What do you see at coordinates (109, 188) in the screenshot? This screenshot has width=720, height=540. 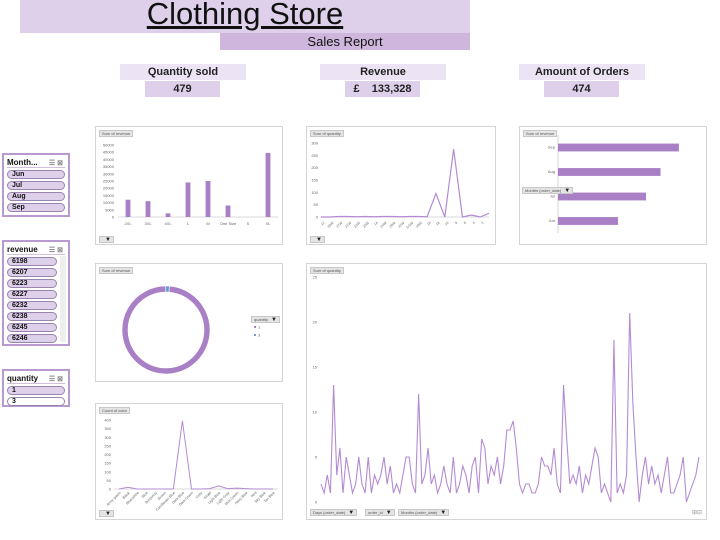 I see `y-tick-label: 20000` at bounding box center [109, 188].